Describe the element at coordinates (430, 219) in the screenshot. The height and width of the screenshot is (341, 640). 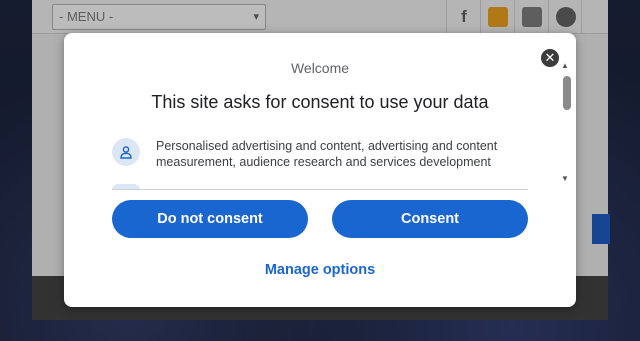
I see `consent-button: Consent` at that location.